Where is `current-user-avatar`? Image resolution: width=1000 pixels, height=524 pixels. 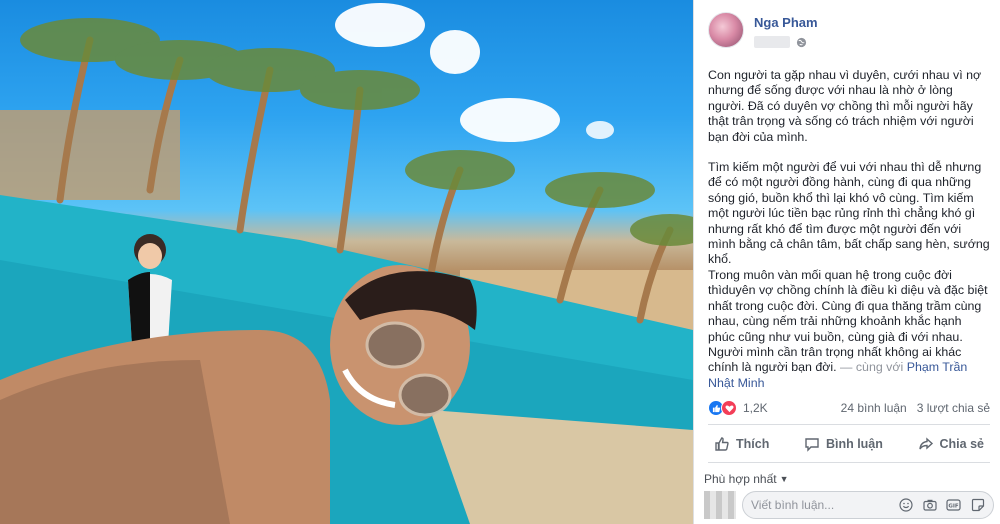
current-user-avatar is located at coordinates (720, 505).